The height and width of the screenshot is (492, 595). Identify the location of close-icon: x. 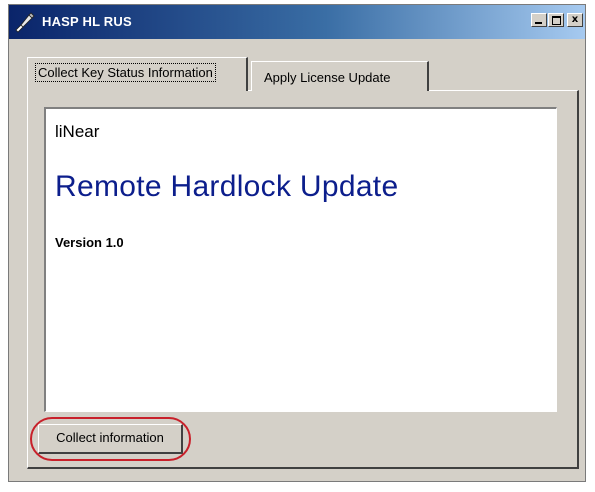
(575, 19).